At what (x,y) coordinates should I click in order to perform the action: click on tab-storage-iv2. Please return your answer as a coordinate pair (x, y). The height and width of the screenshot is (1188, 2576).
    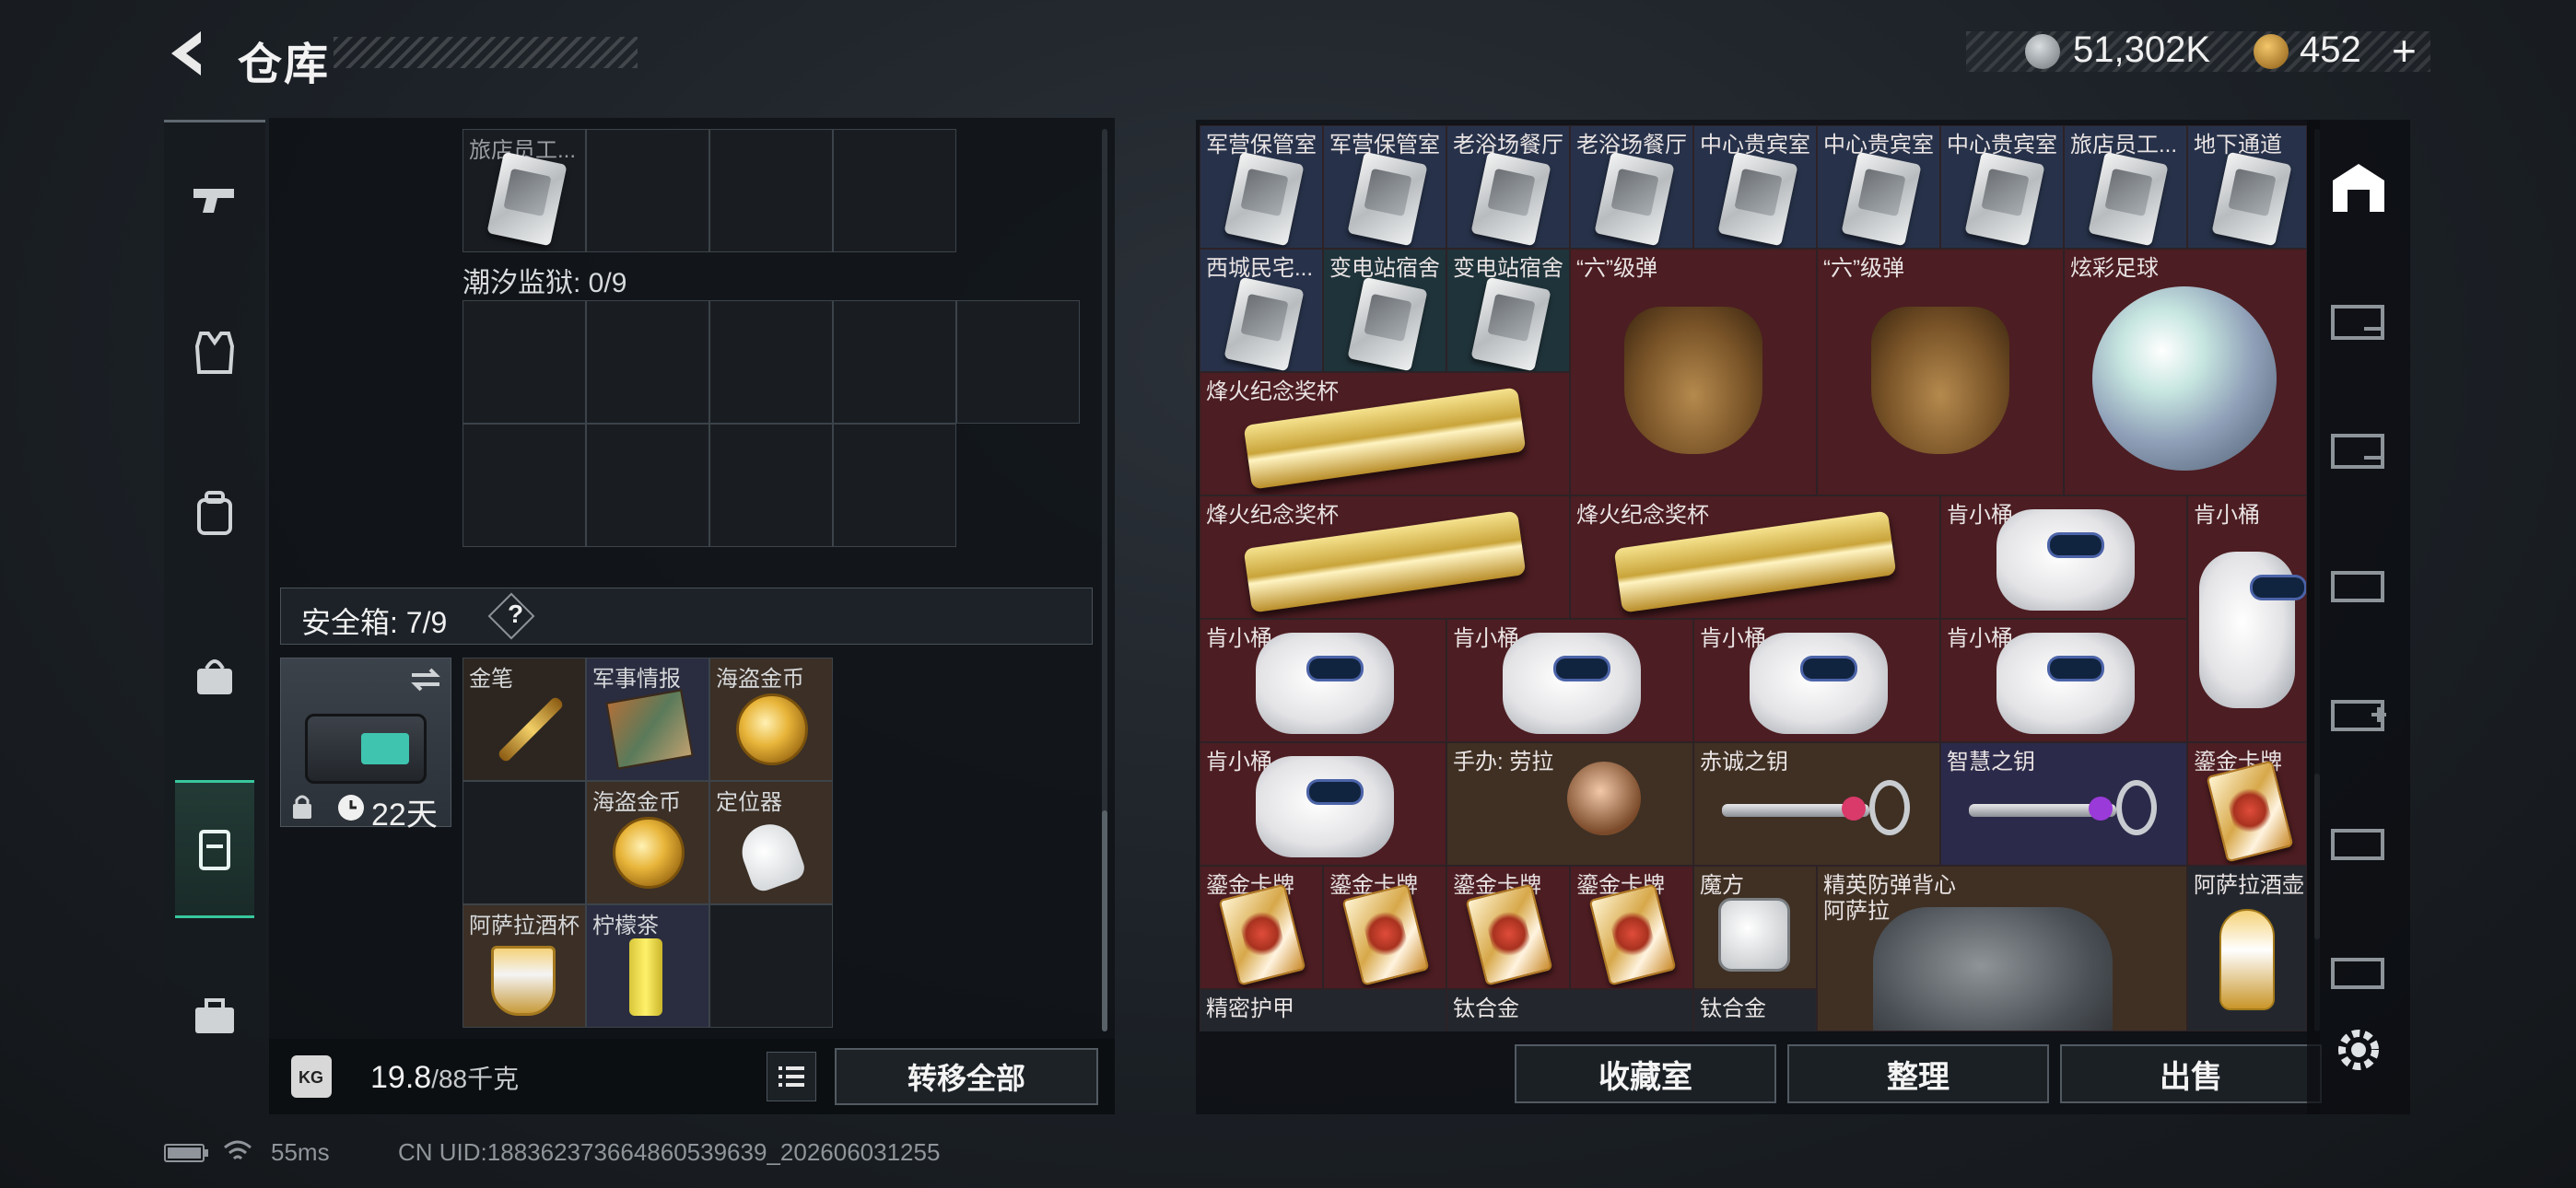
    Looking at the image, I should click on (2359, 713).